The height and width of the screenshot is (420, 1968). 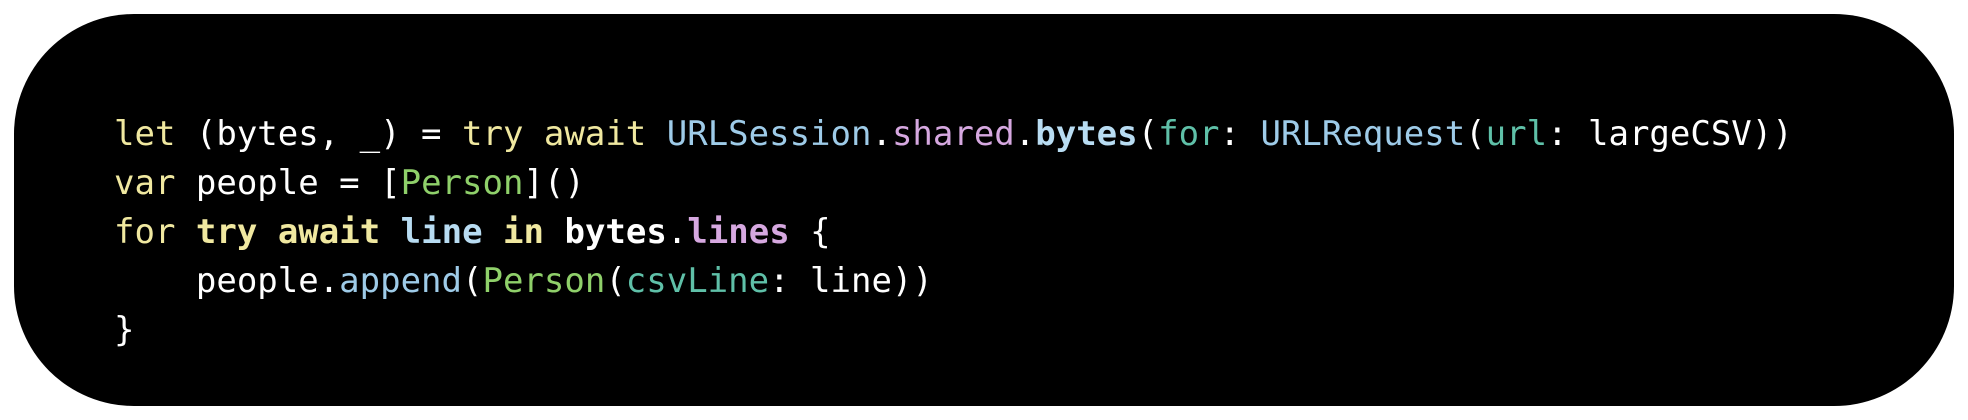 I want to click on code-token-plain: people., so click(x=227, y=281).